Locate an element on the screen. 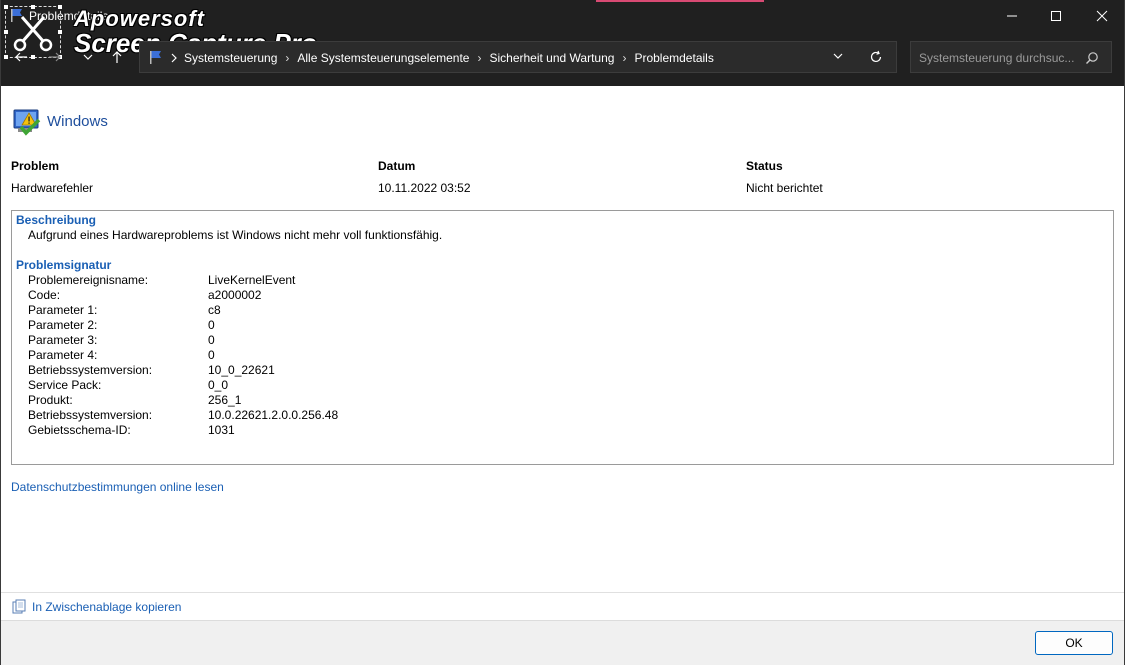 This screenshot has width=1125, height=665. breadcrumb-item: Alle Systemsteuerungselemente is located at coordinates (383, 58).